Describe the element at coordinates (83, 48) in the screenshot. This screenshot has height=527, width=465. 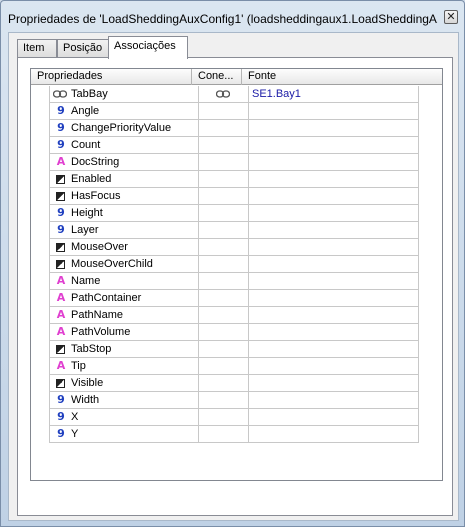
I see `tab-posicao: Posição` at that location.